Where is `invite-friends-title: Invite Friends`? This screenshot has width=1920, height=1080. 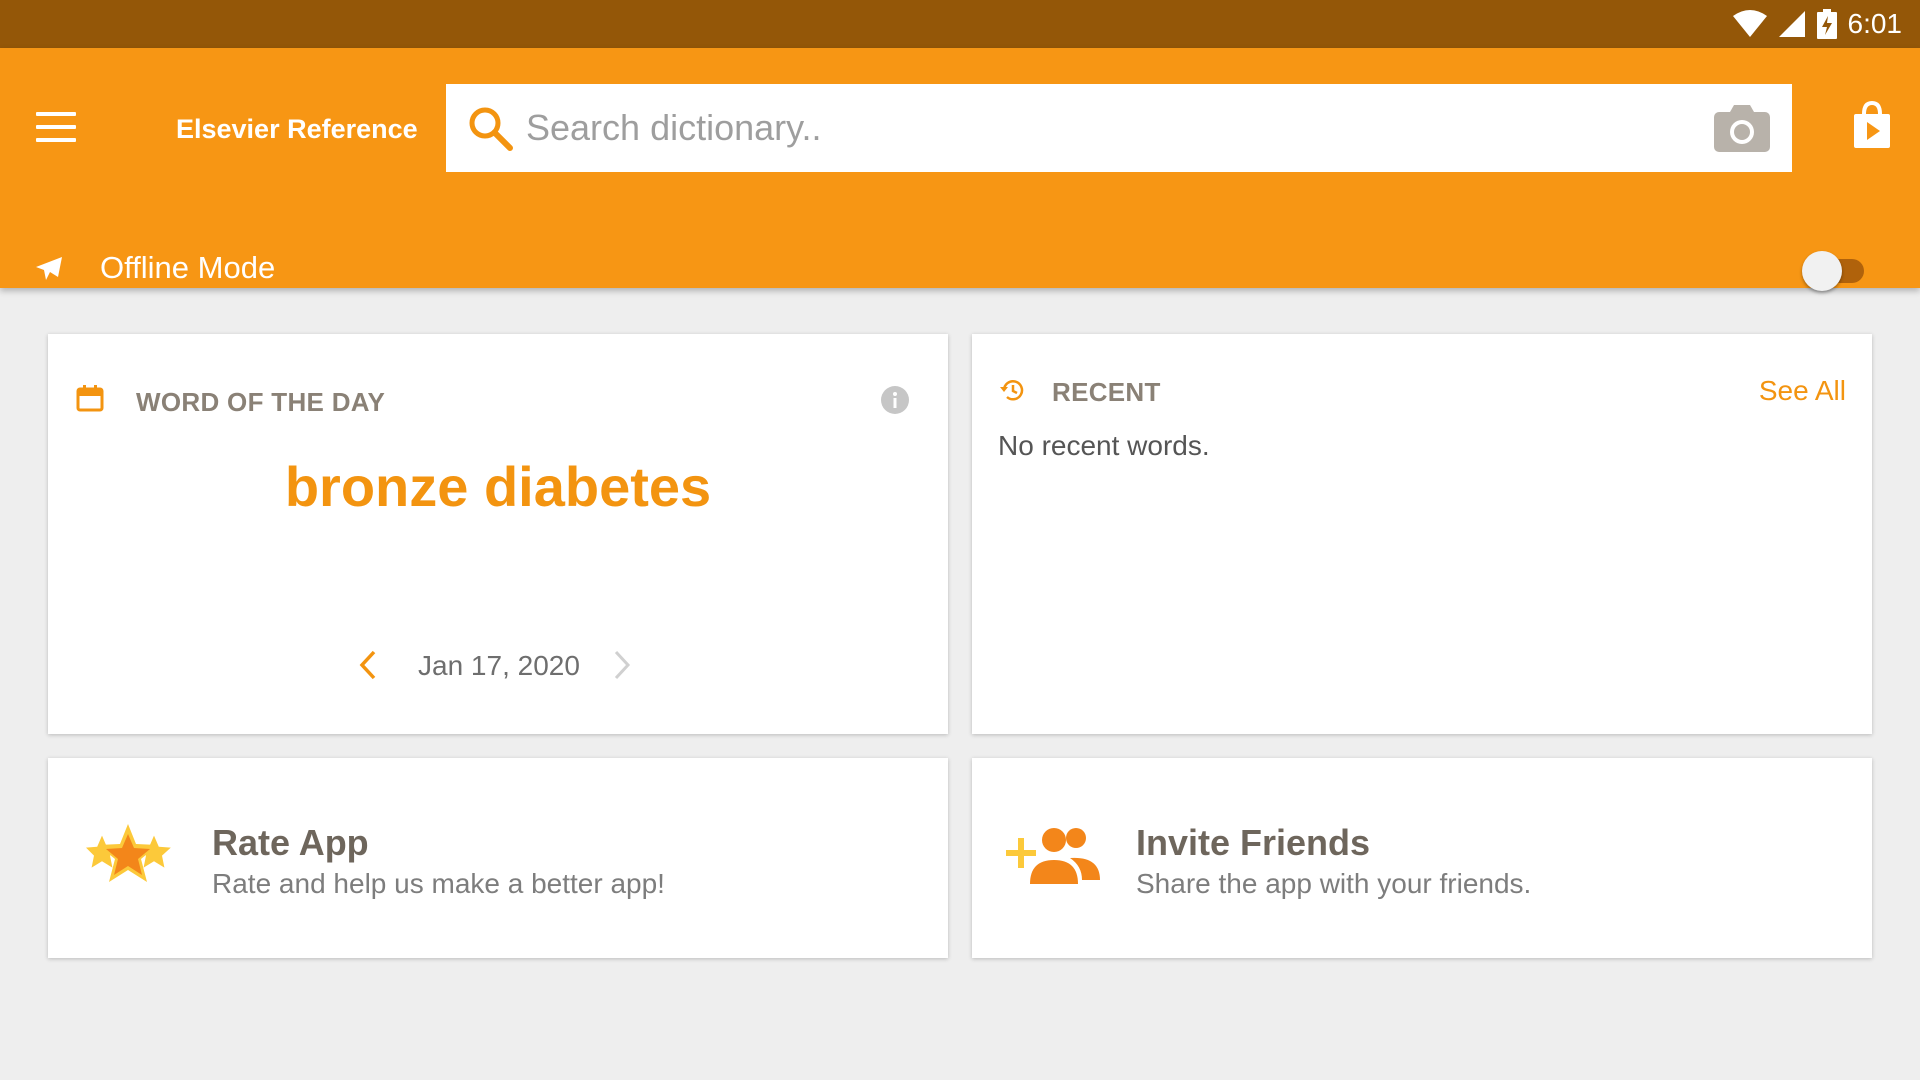 invite-friends-title: Invite Friends is located at coordinates (1253, 842).